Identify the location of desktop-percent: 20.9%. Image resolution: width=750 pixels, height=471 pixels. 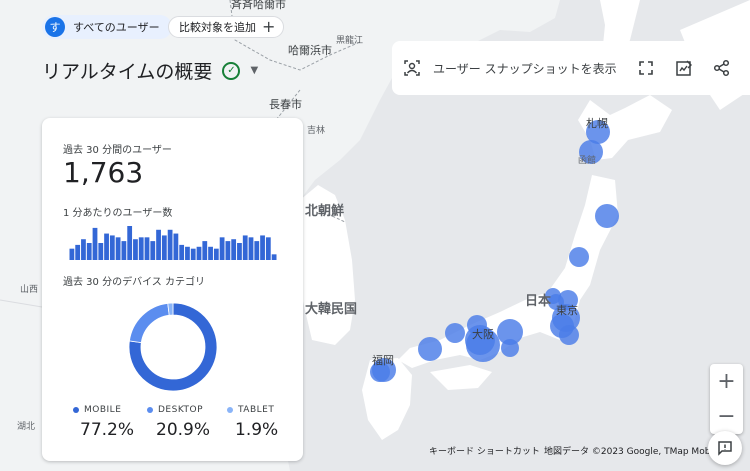
(183, 430).